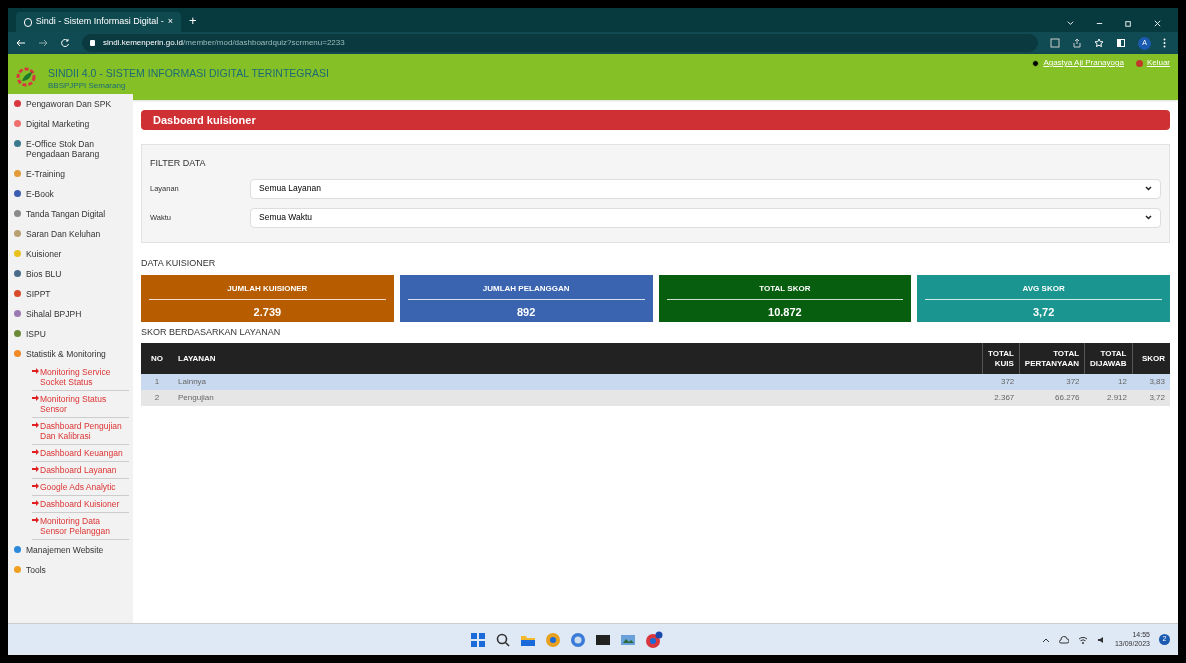 The image size is (1186, 663). What do you see at coordinates (211, 332) in the screenshot?
I see `section-heading: SKOR BERDASARKAN LAYANAN` at bounding box center [211, 332].